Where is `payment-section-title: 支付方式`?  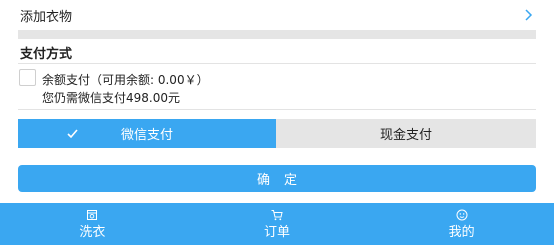
payment-section-title: 支付方式 is located at coordinates (46, 54).